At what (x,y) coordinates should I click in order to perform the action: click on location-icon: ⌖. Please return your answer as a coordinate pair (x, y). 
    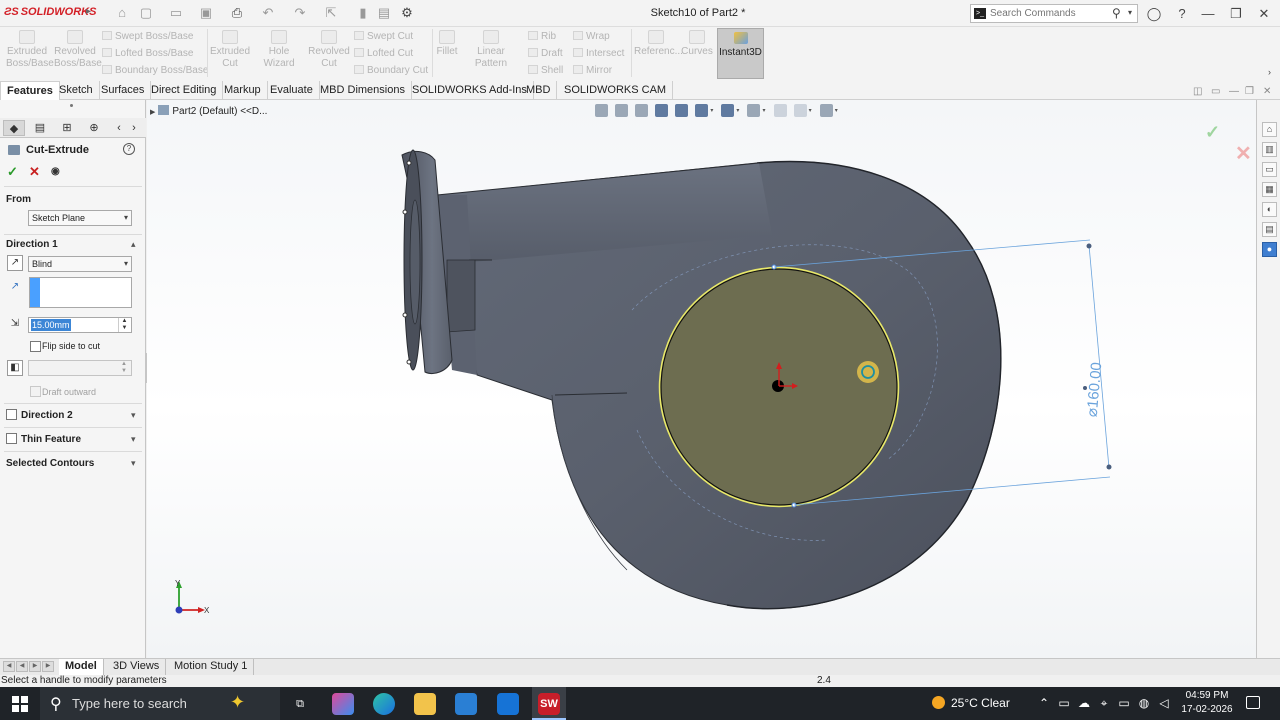
    Looking at the image, I should click on (1104, 703).